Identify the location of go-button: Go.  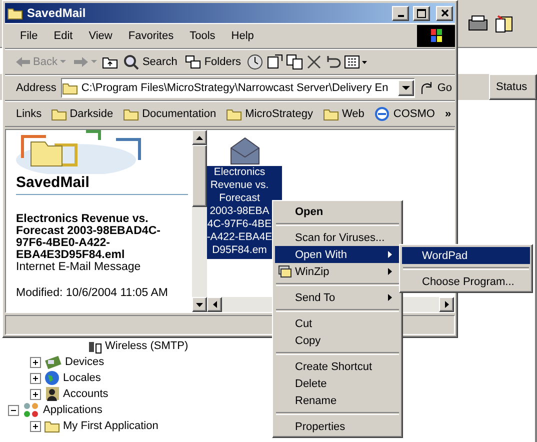
(436, 88).